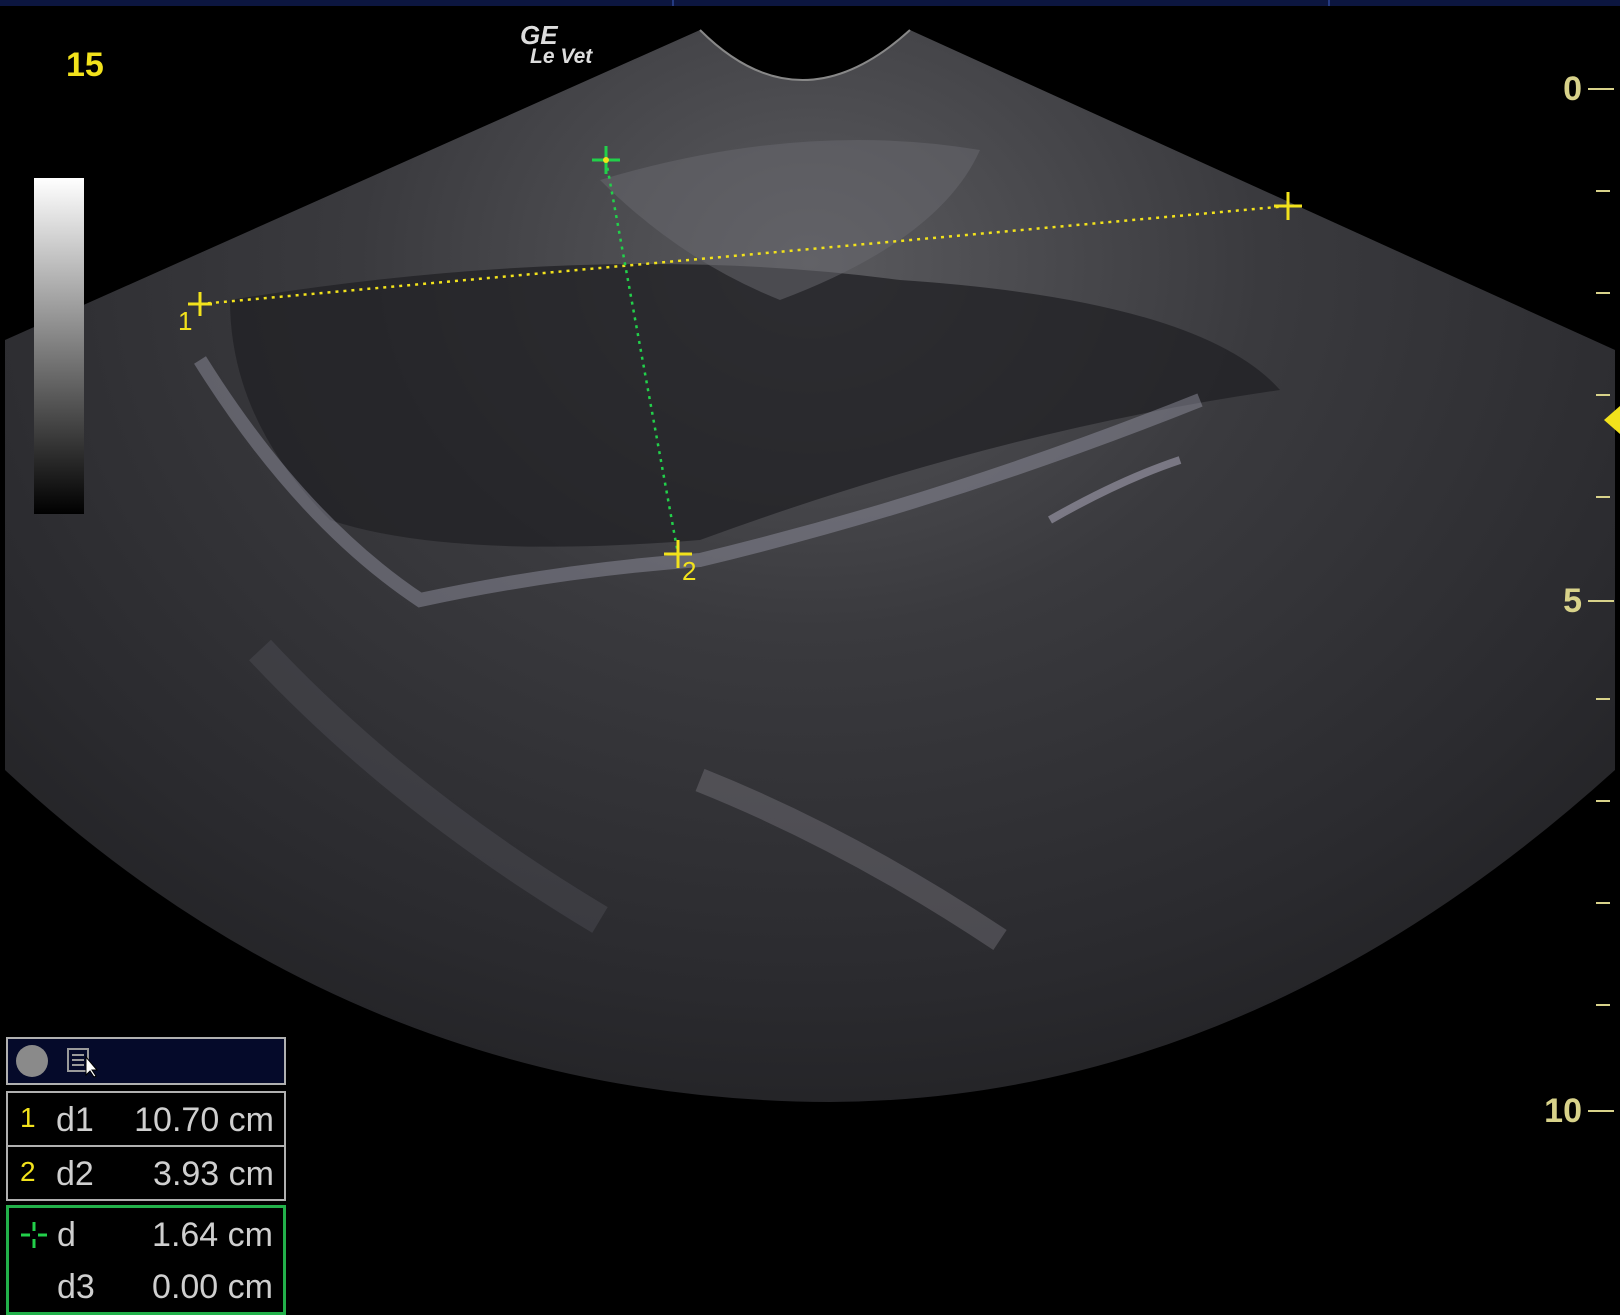  I want to click on measurement-label: d1, so click(75, 1120).